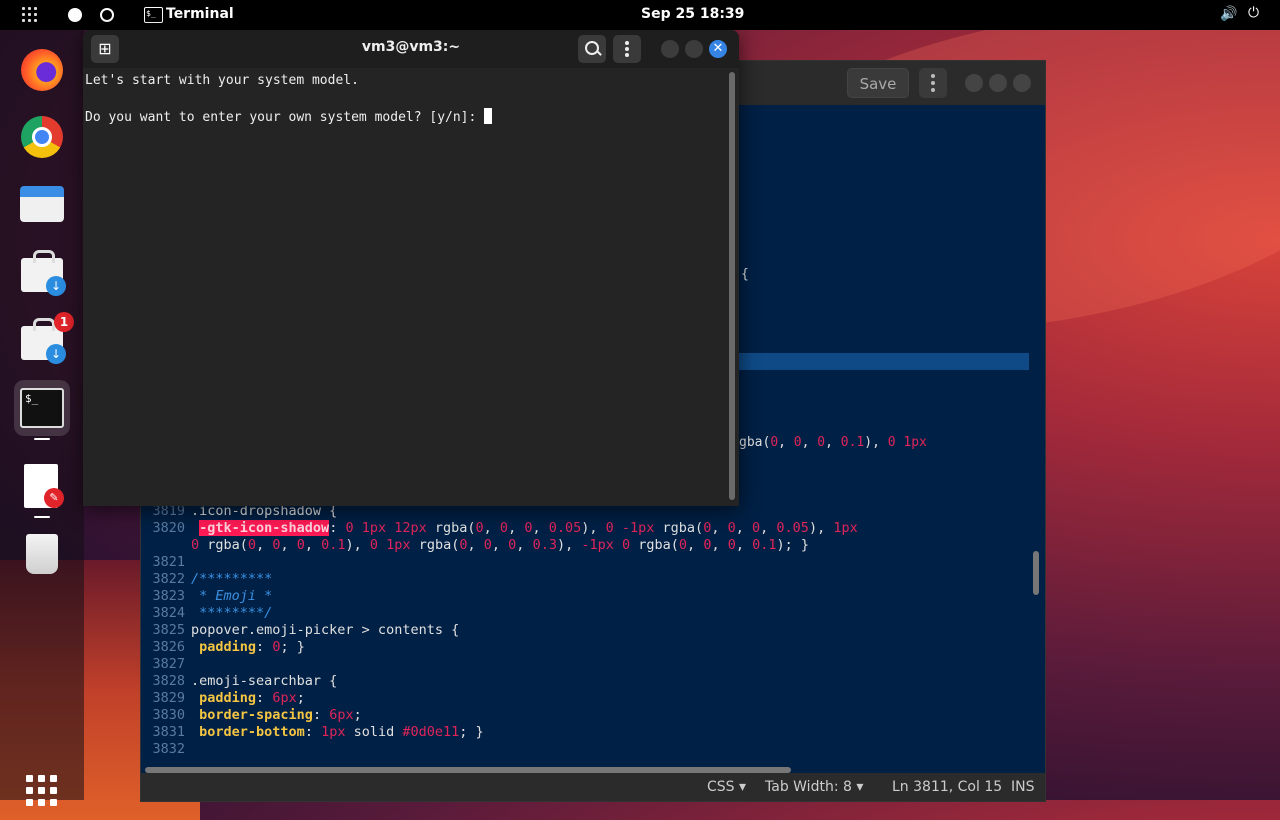 This screenshot has width=1280, height=820. Describe the element at coordinates (670, 49) in the screenshot. I see `terminal-minimize-button` at that location.